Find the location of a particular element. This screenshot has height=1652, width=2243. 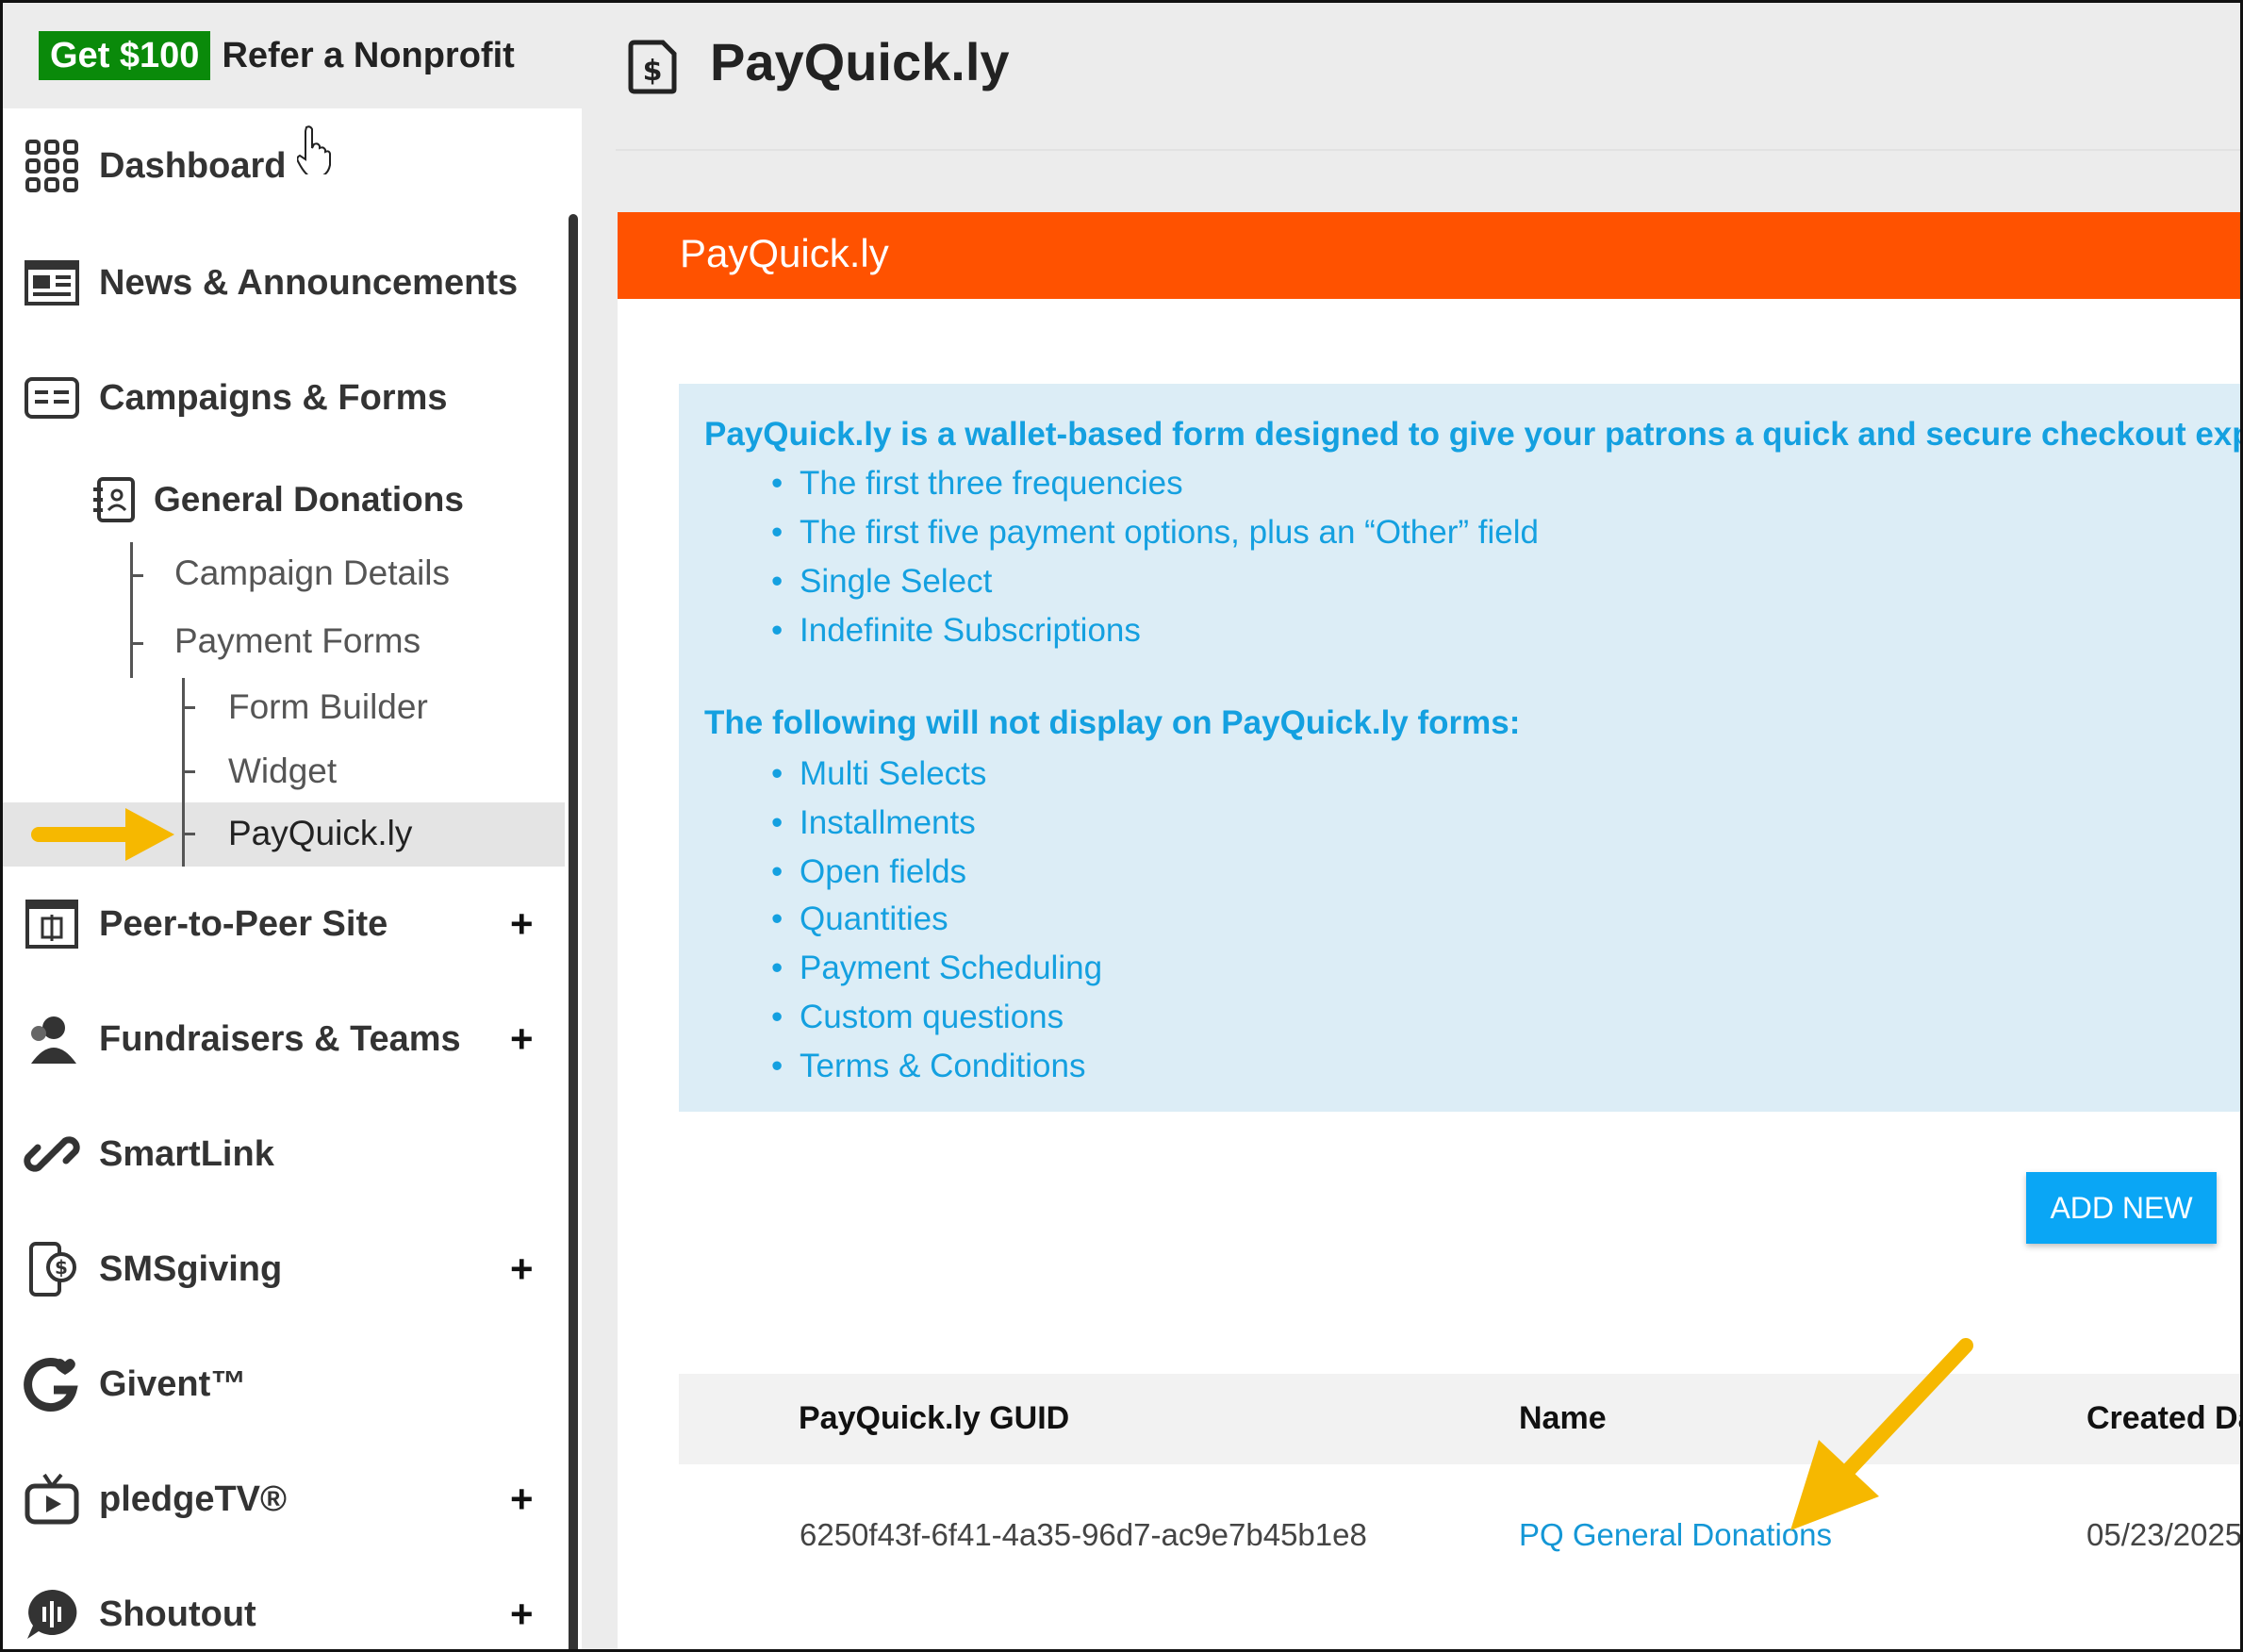

newspaper-icon is located at coordinates (52, 283).